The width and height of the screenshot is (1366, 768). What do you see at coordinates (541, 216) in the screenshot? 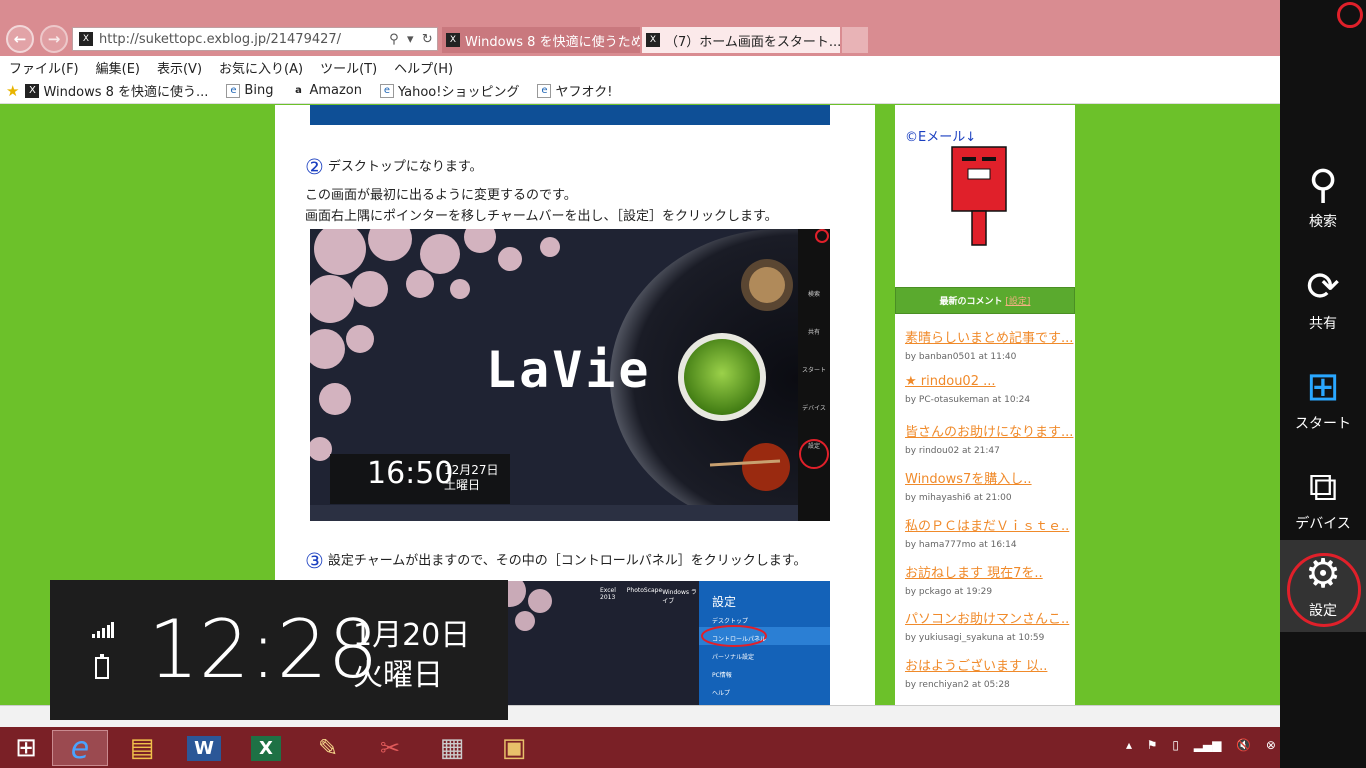
I see `step2-line3: 画面右上隅にポインターを移しチャームバーを出し、［設定］をクリックします。` at bounding box center [541, 216].